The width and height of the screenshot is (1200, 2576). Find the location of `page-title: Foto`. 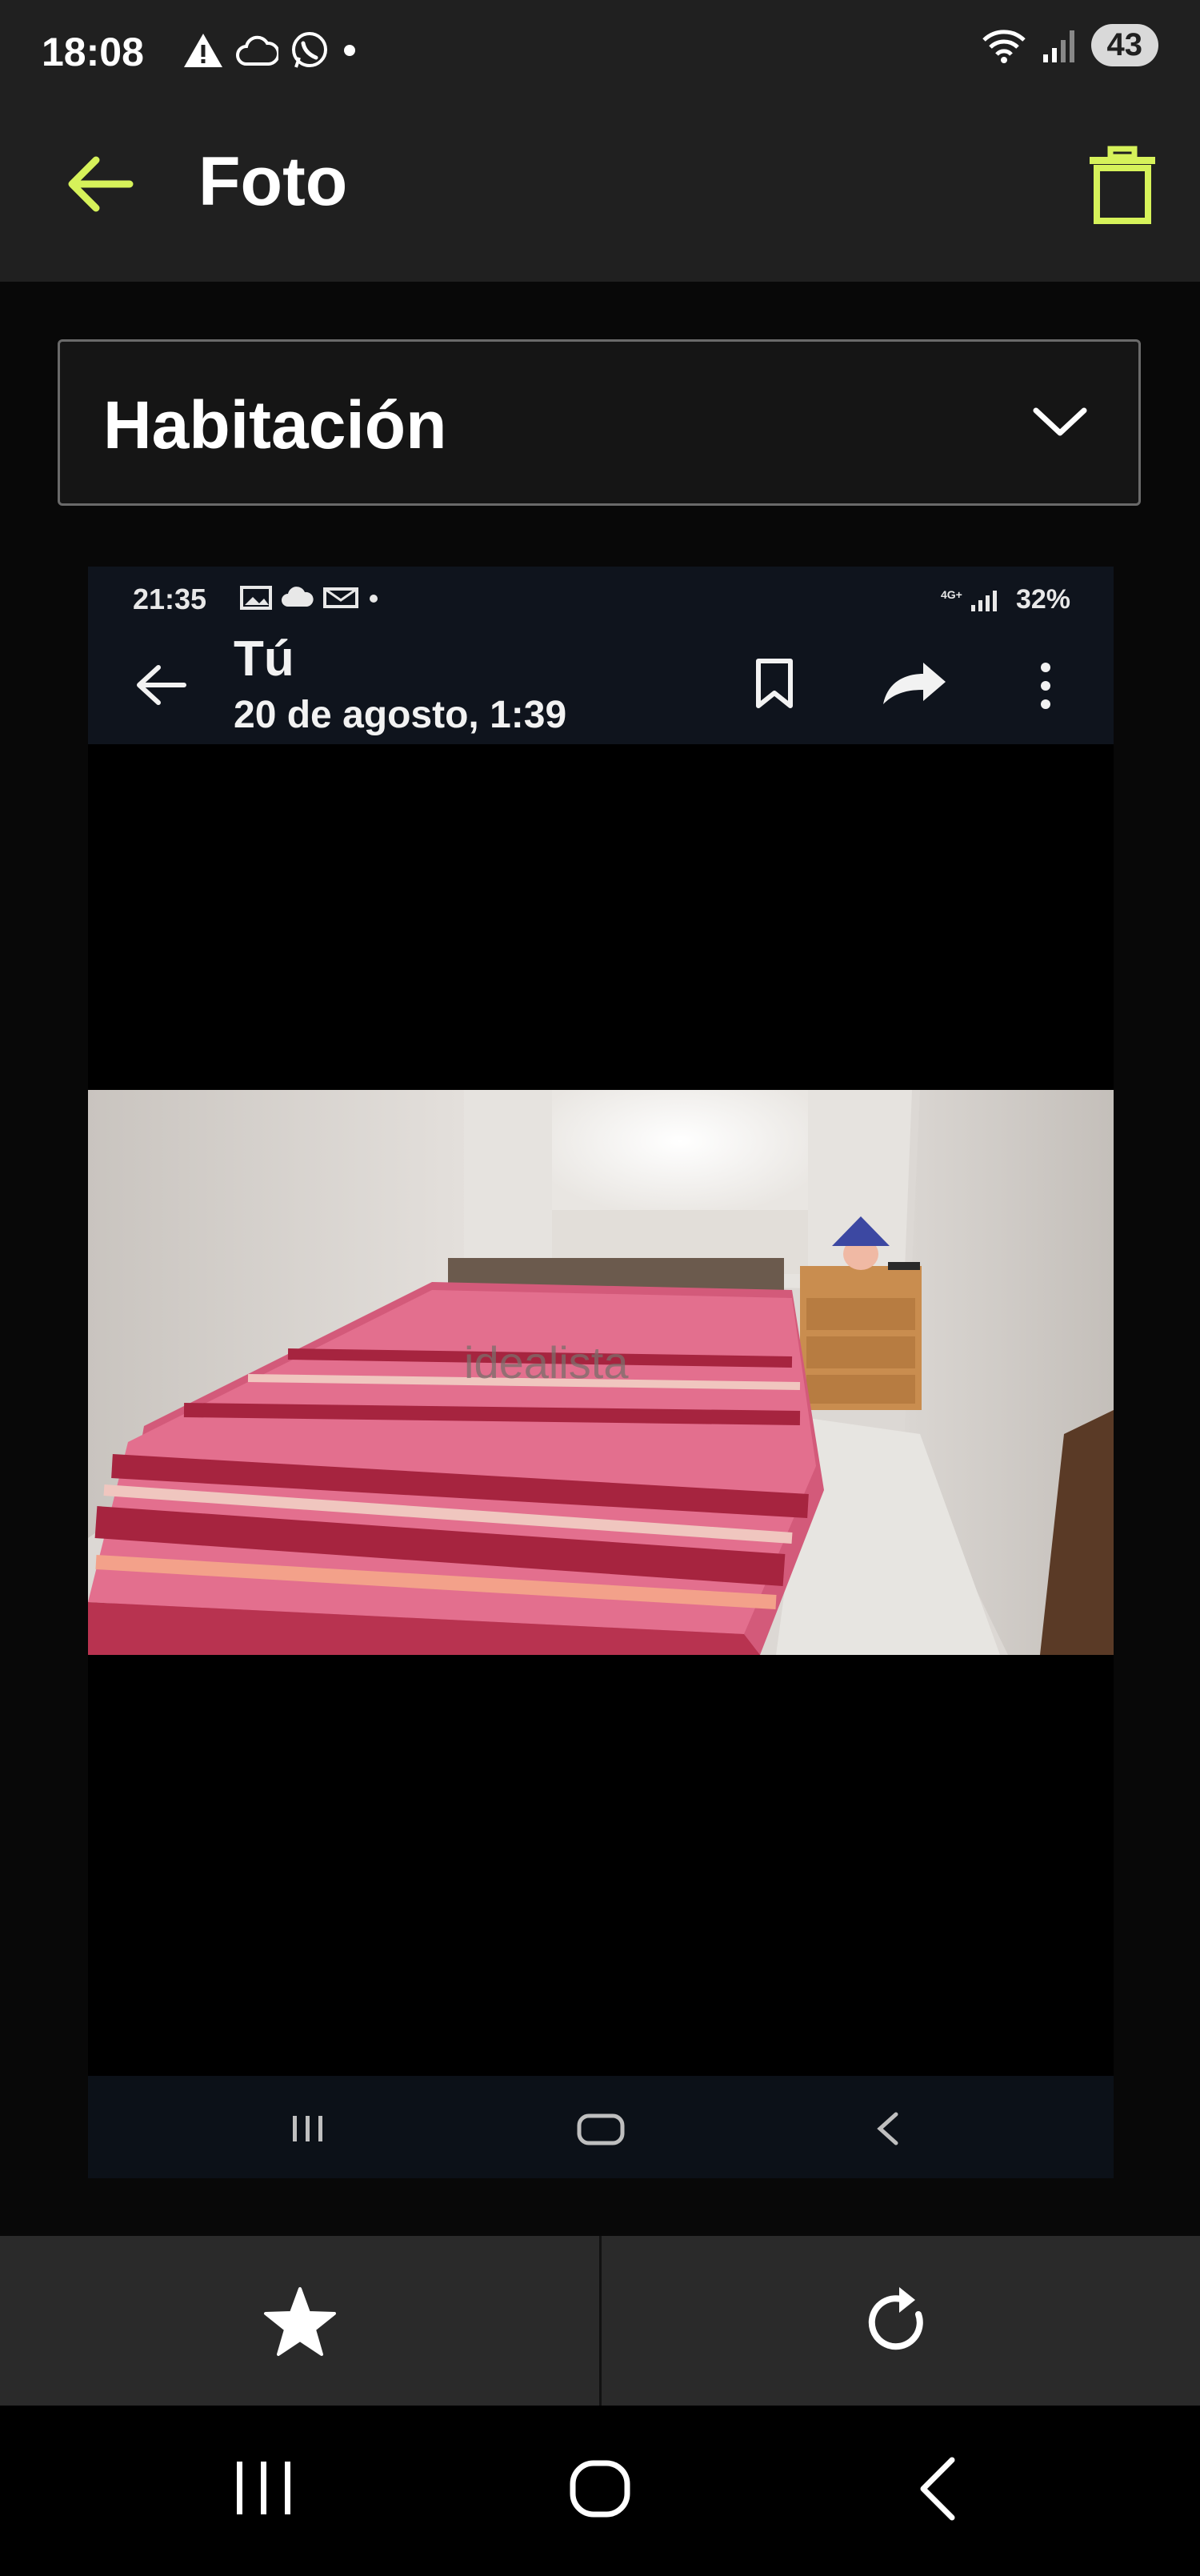

page-title: Foto is located at coordinates (273, 181).